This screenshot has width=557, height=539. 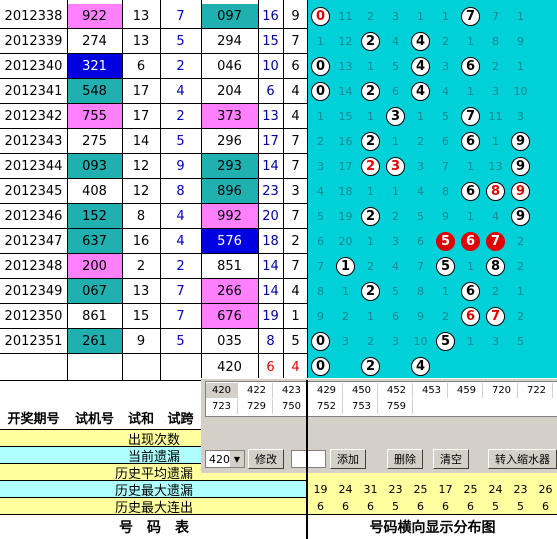 What do you see at coordinates (270, 116) in the screenshot?
I see `sum2-cell: 13` at bounding box center [270, 116].